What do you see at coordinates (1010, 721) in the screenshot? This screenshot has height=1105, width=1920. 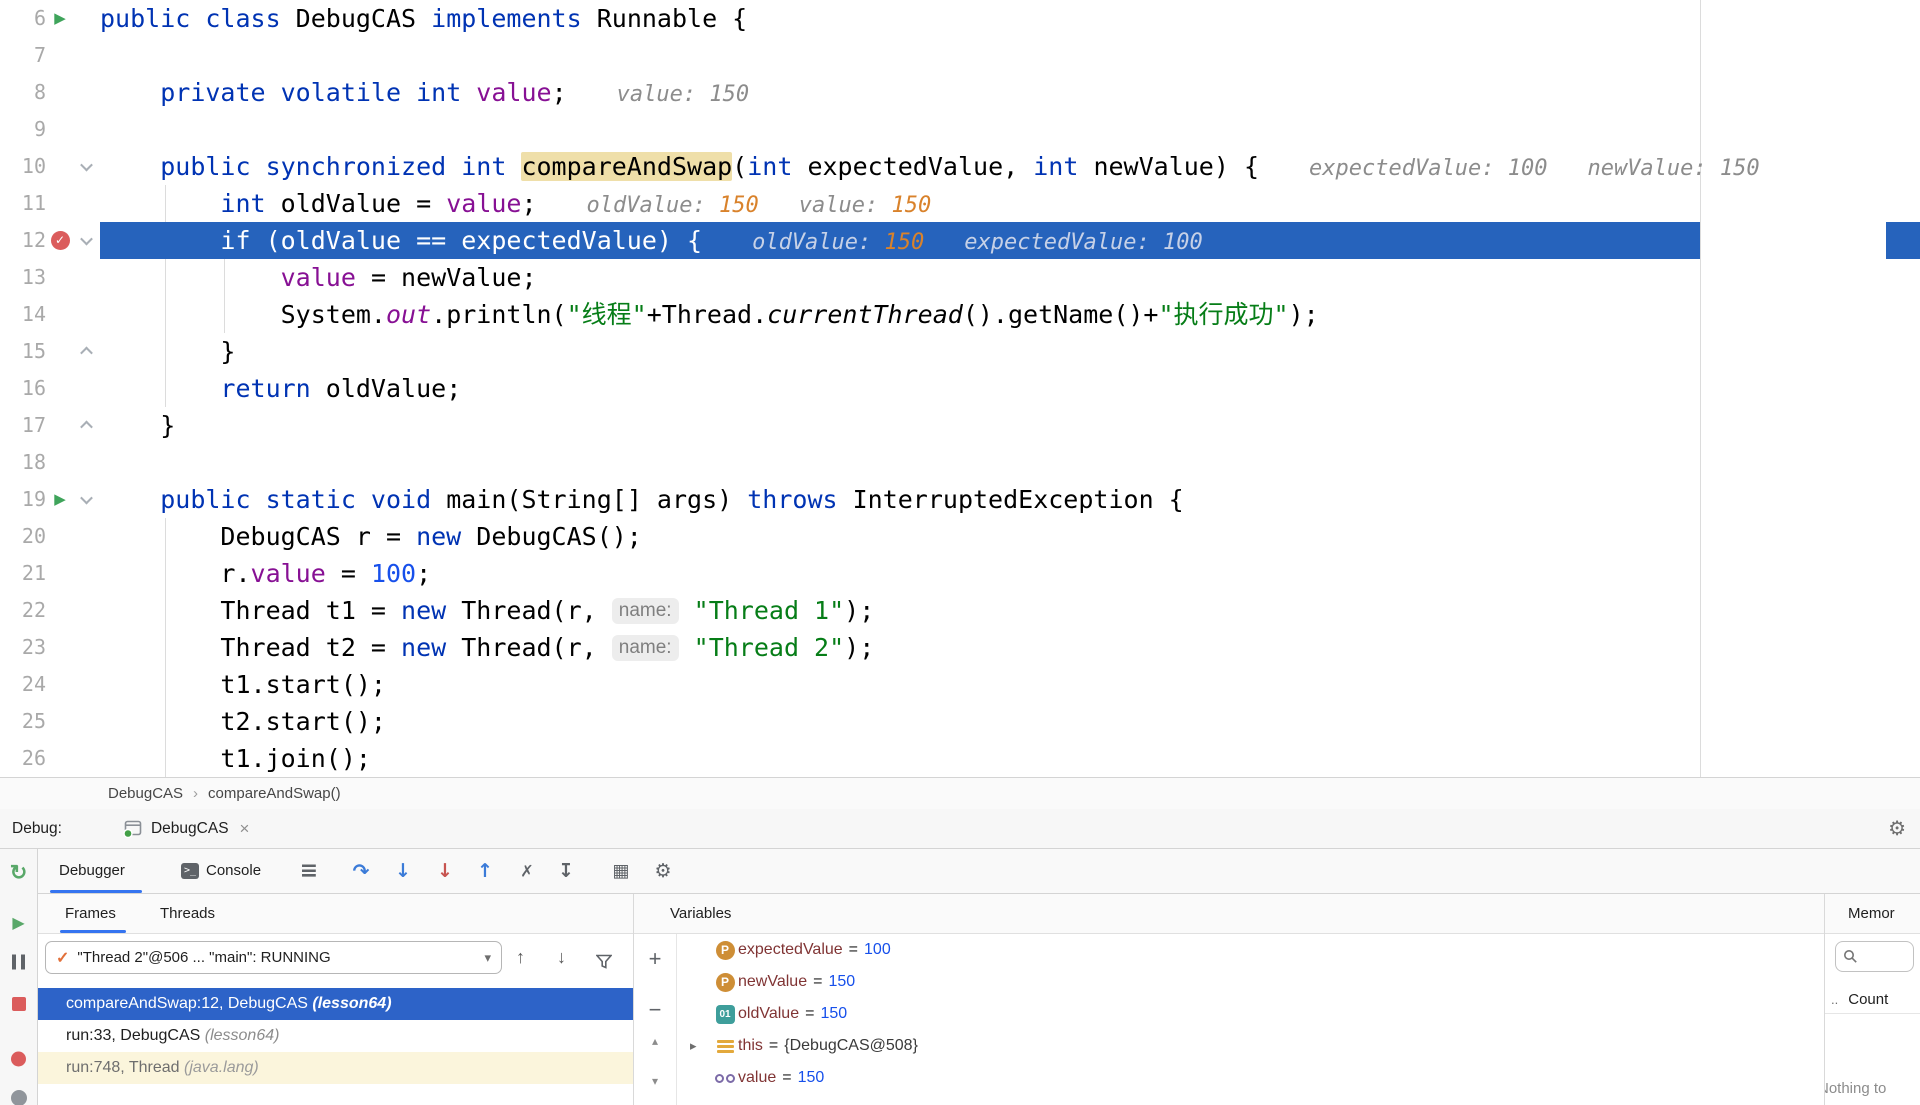 I see `code-text: t2.start();` at bounding box center [1010, 721].